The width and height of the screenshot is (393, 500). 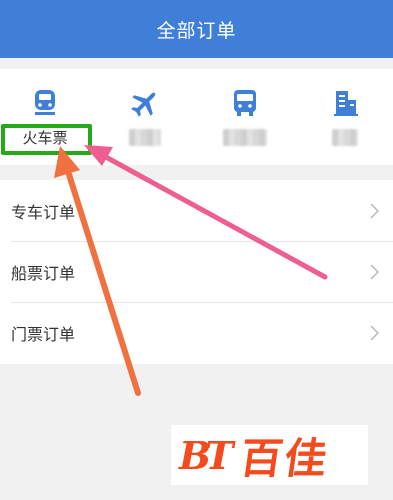 I want to click on bus-icon, so click(x=245, y=103).